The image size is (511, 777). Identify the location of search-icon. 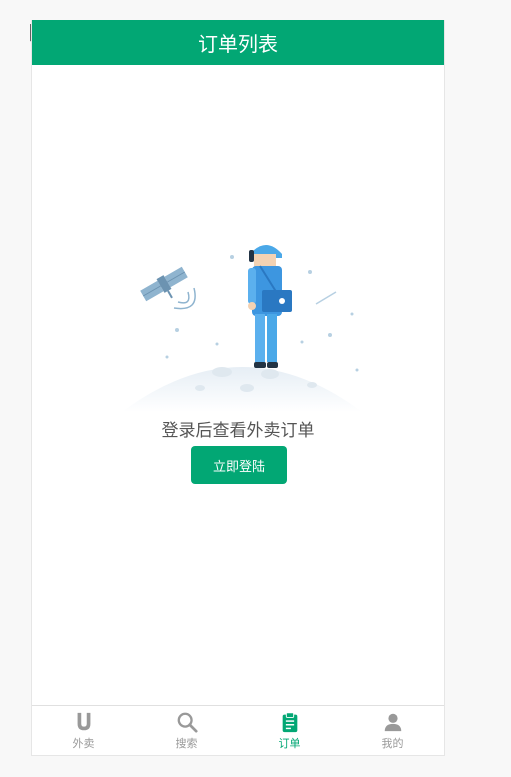
(187, 722).